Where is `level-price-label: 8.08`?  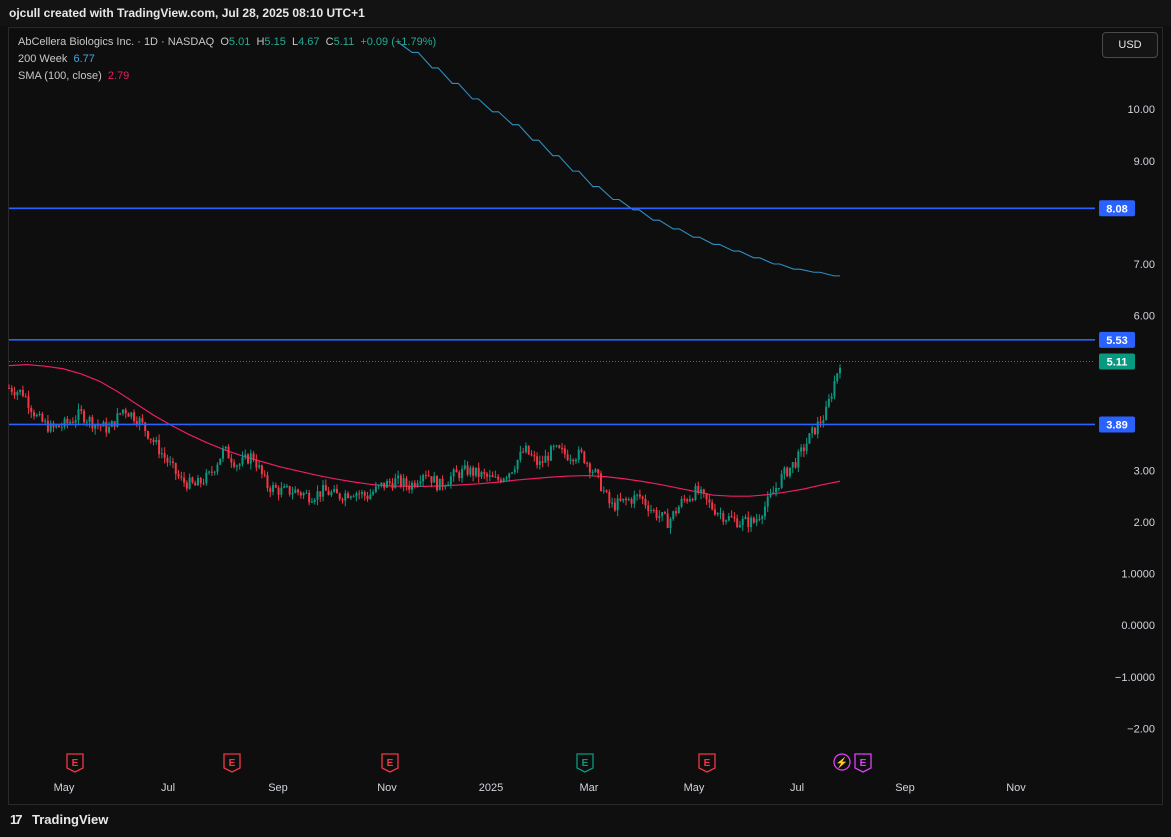 level-price-label: 8.08 is located at coordinates (1116, 209).